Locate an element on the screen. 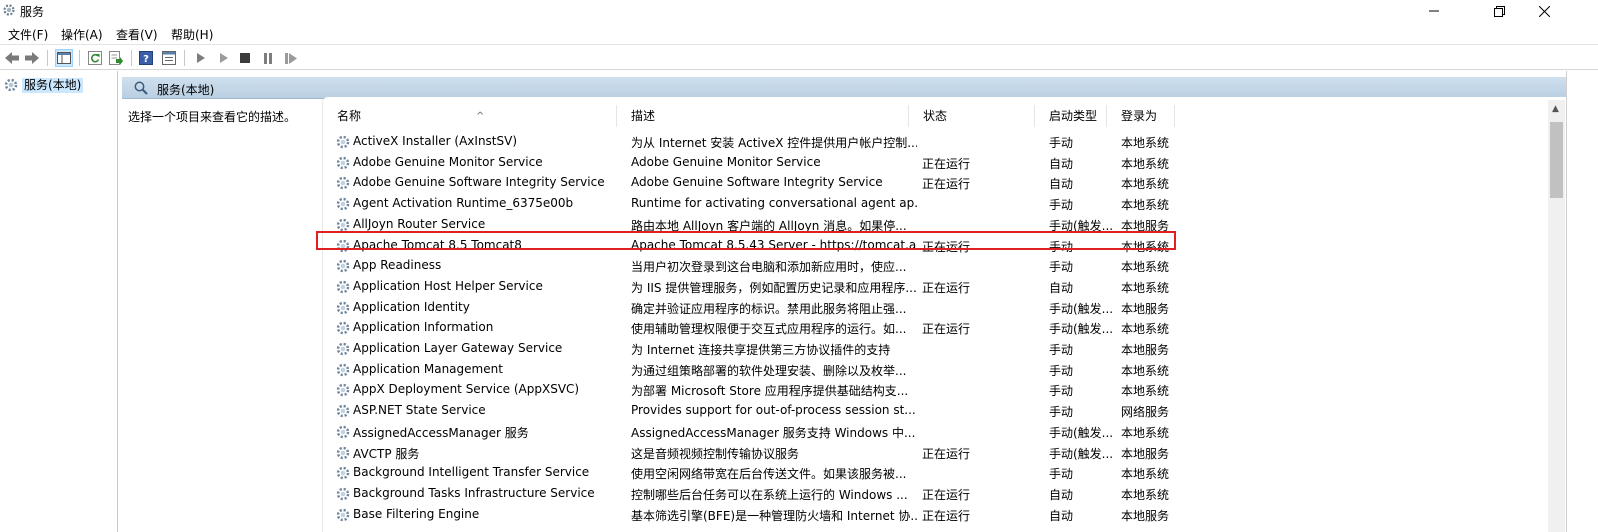  service-description: Adobe Genuine Software Integrity Service is located at coordinates (757, 182).